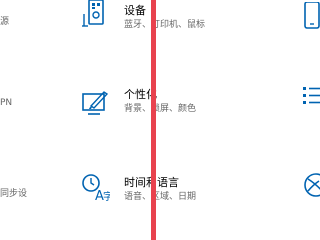  What do you see at coordinates (135, 10) in the screenshot?
I see `tile-title: 设备` at bounding box center [135, 10].